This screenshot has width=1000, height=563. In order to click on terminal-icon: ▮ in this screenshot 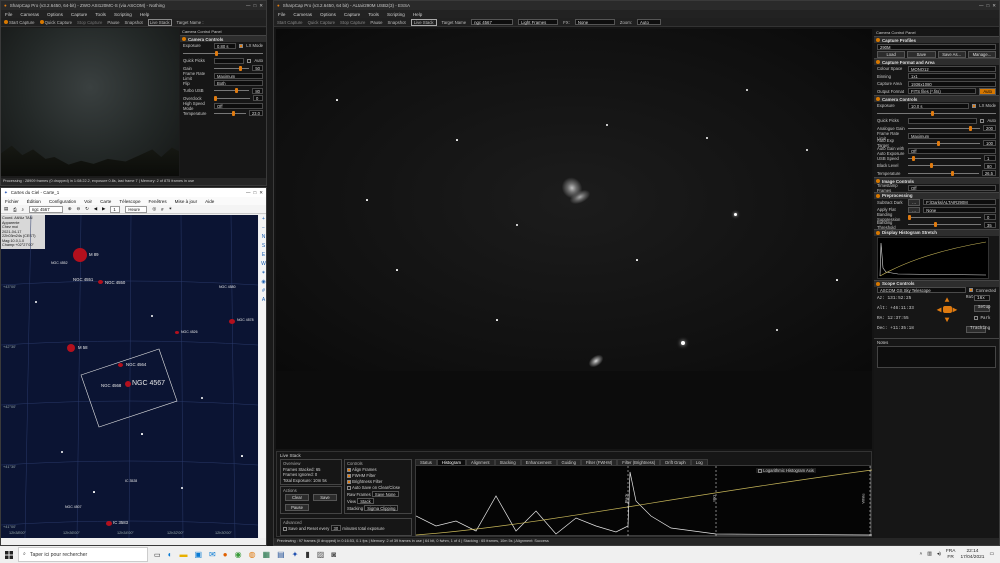, I will do `click(307, 554)`.